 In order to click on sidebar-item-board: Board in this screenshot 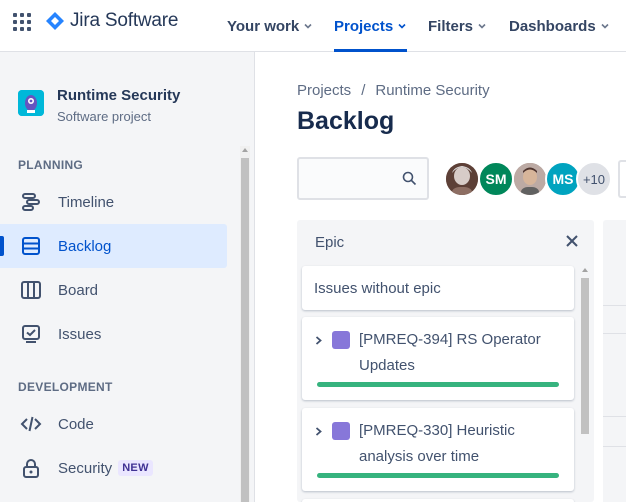, I will do `click(113, 290)`.